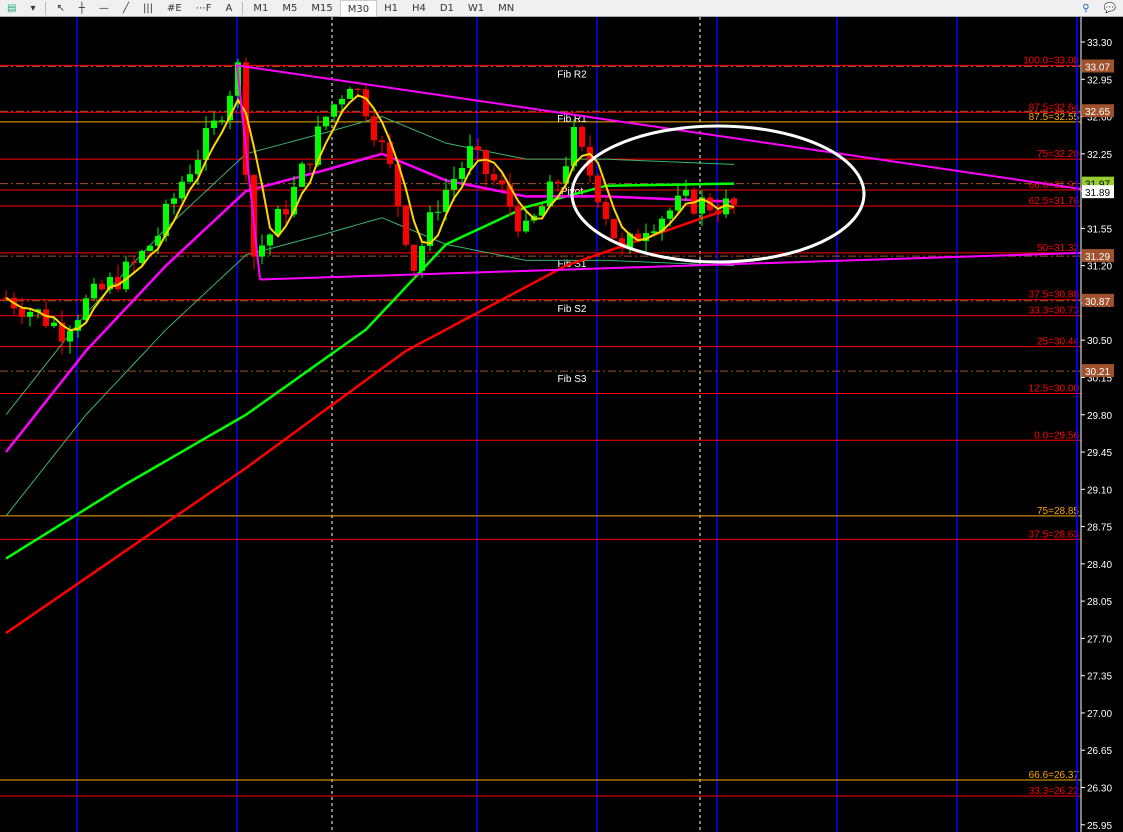 This screenshot has width=1123, height=832. What do you see at coordinates (1054, 311) in the screenshot?
I see `fib-level-label: 33.3=30.73` at bounding box center [1054, 311].